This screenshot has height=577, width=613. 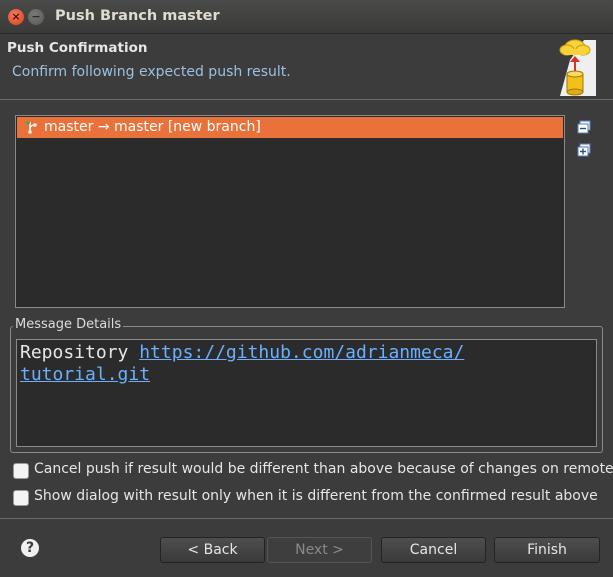 I want to click on show-dialog-checkbox, so click(x=21, y=498).